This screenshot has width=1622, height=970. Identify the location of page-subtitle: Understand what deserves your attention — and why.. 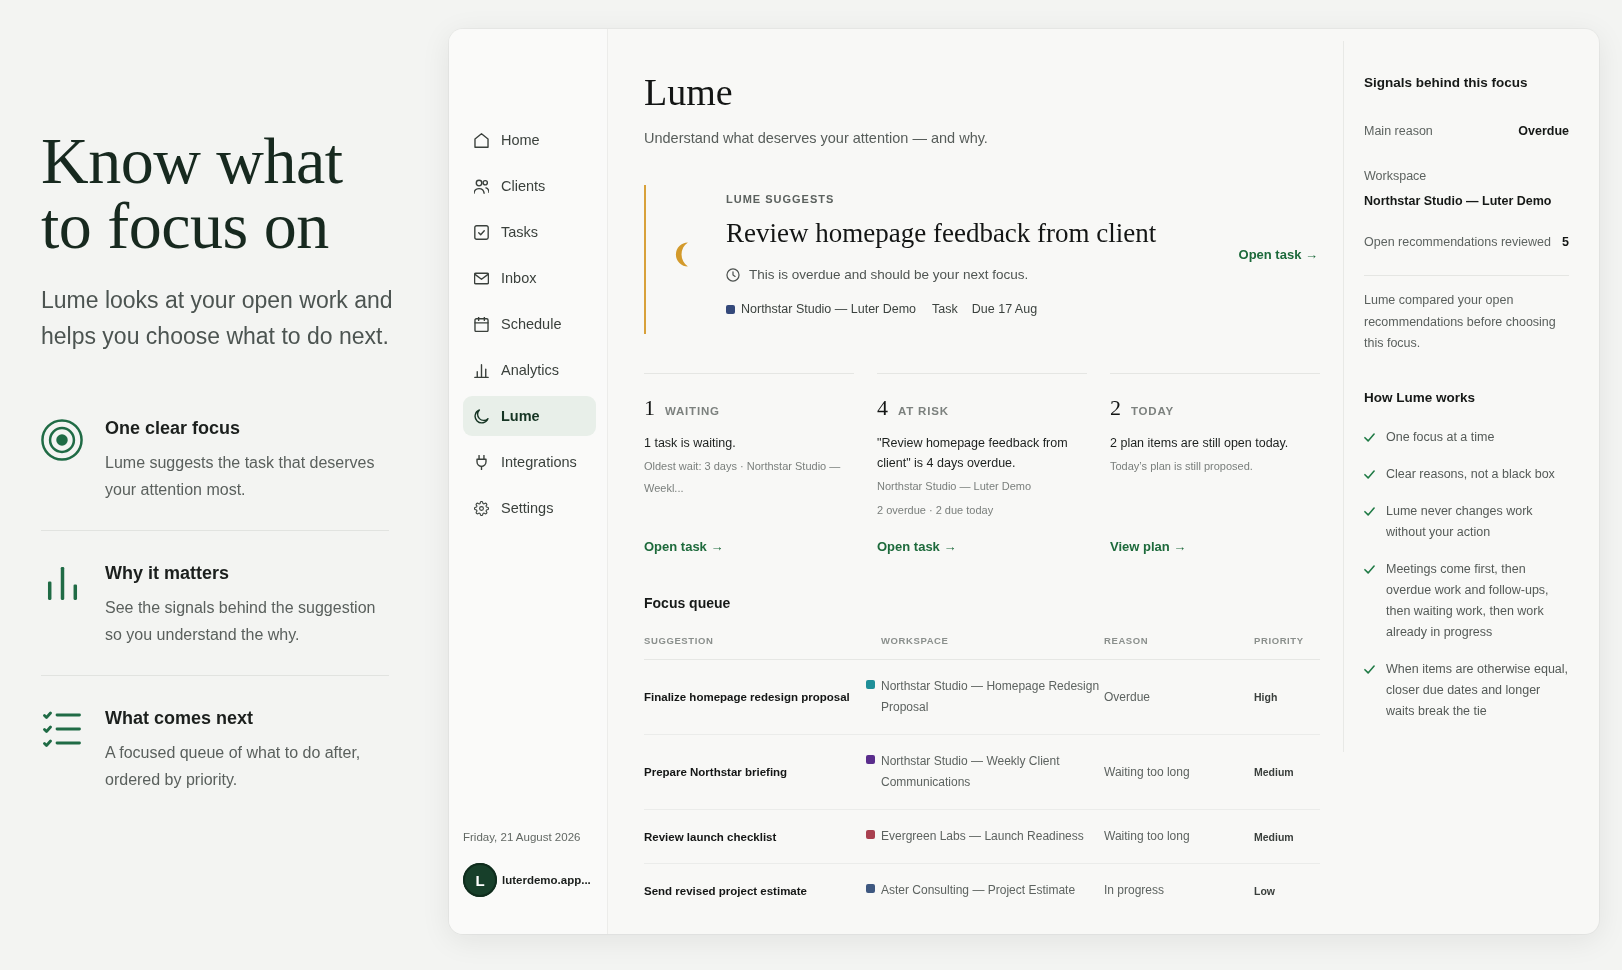
(816, 138).